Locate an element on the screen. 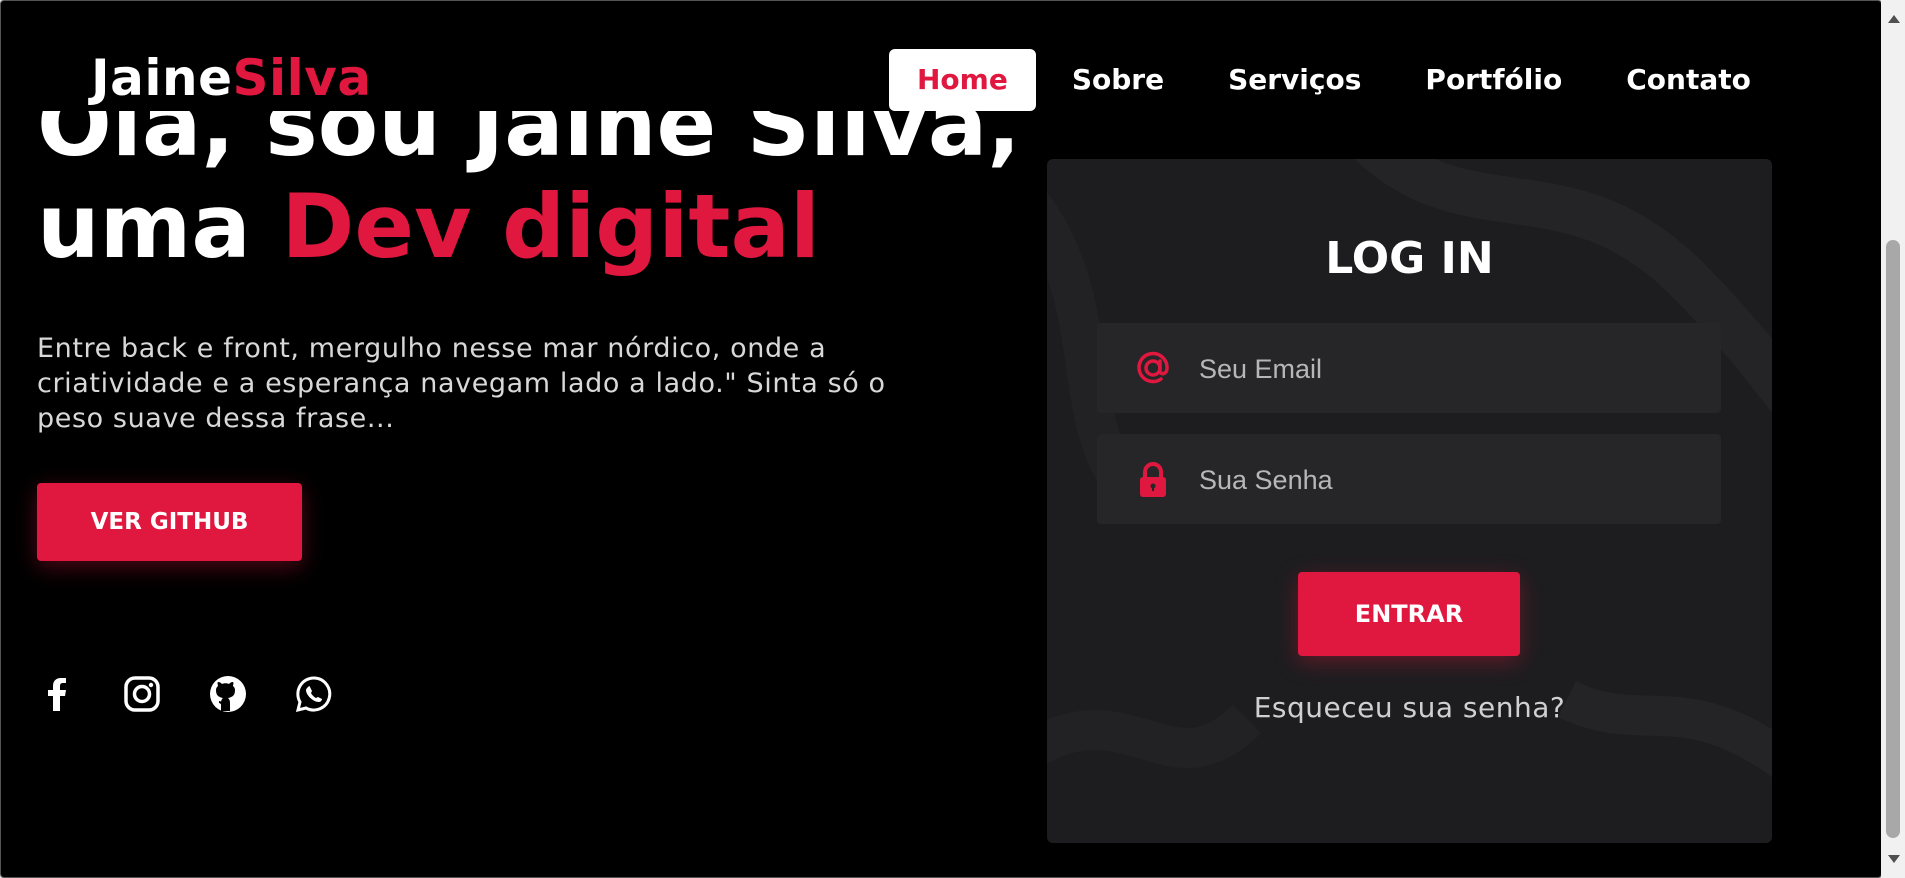 The width and height of the screenshot is (1905, 878). email-field is located at coordinates (1409, 369).